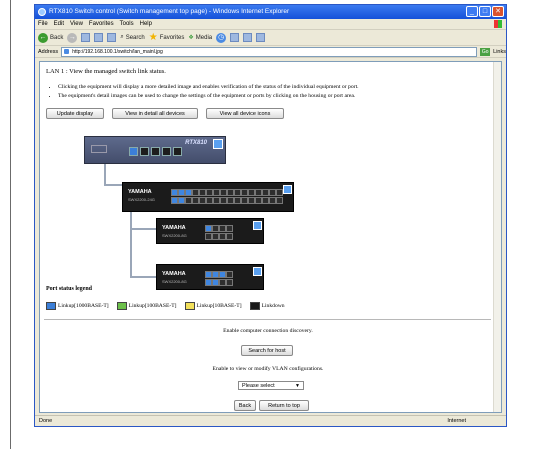 The image size is (534, 449). Describe the element at coordinates (86, 37) in the screenshot. I see `stop-icon` at that location.